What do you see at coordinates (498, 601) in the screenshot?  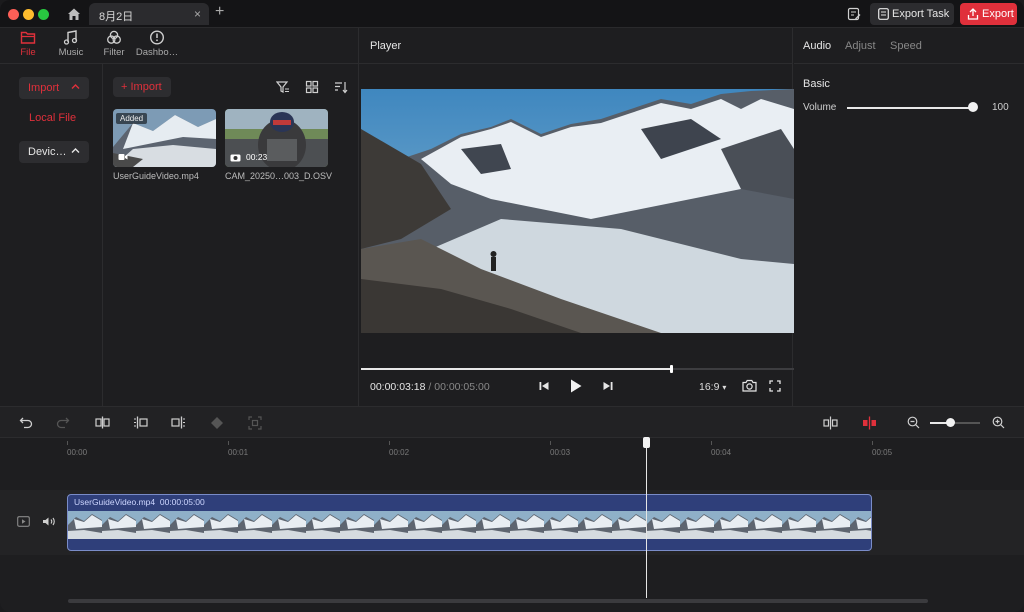 I see `timeline-horizontal-scrollbar` at bounding box center [498, 601].